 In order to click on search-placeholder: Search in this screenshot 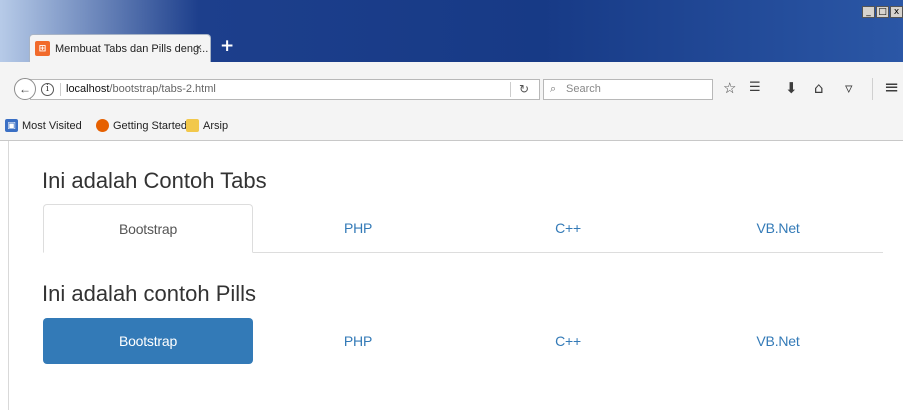, I will do `click(583, 89)`.